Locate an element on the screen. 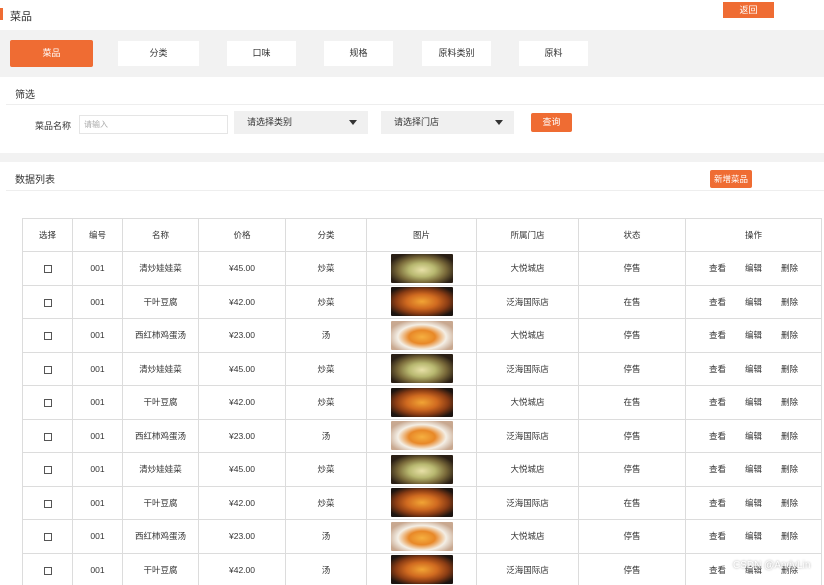  list-title: 数据列表 is located at coordinates (35, 180).